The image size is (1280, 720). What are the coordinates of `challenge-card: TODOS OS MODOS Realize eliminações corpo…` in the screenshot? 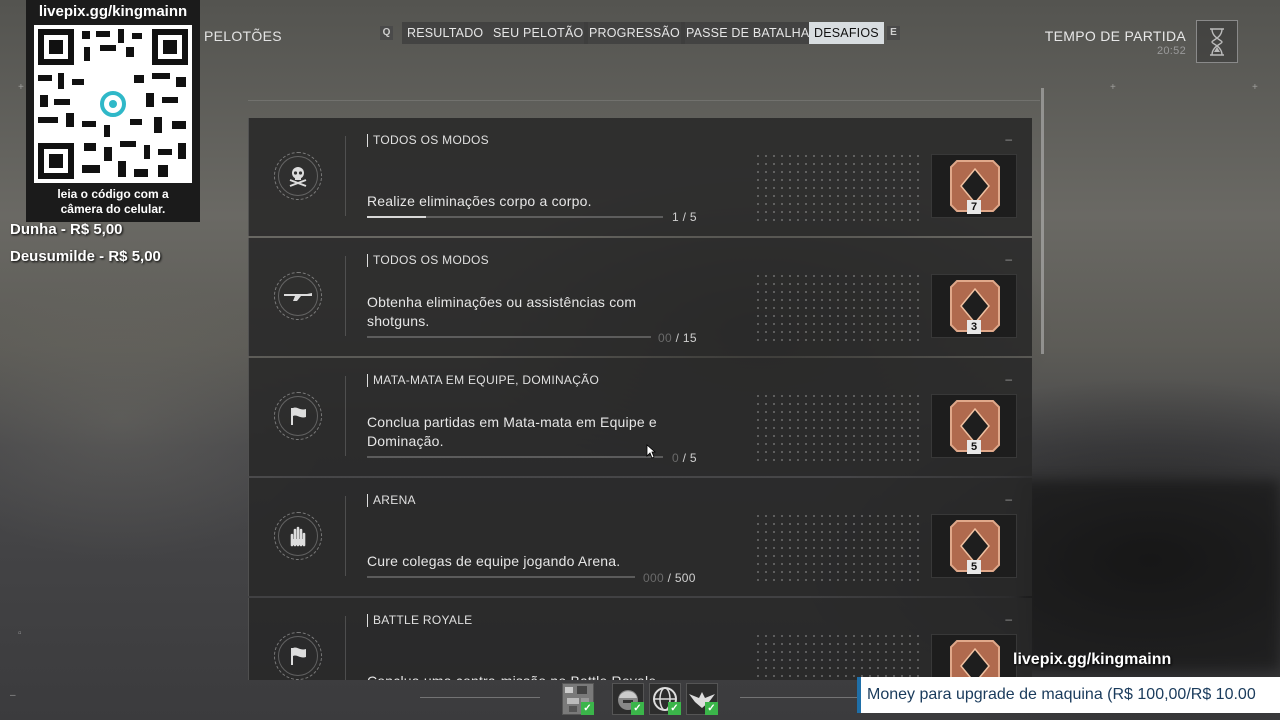 It's located at (640, 177).